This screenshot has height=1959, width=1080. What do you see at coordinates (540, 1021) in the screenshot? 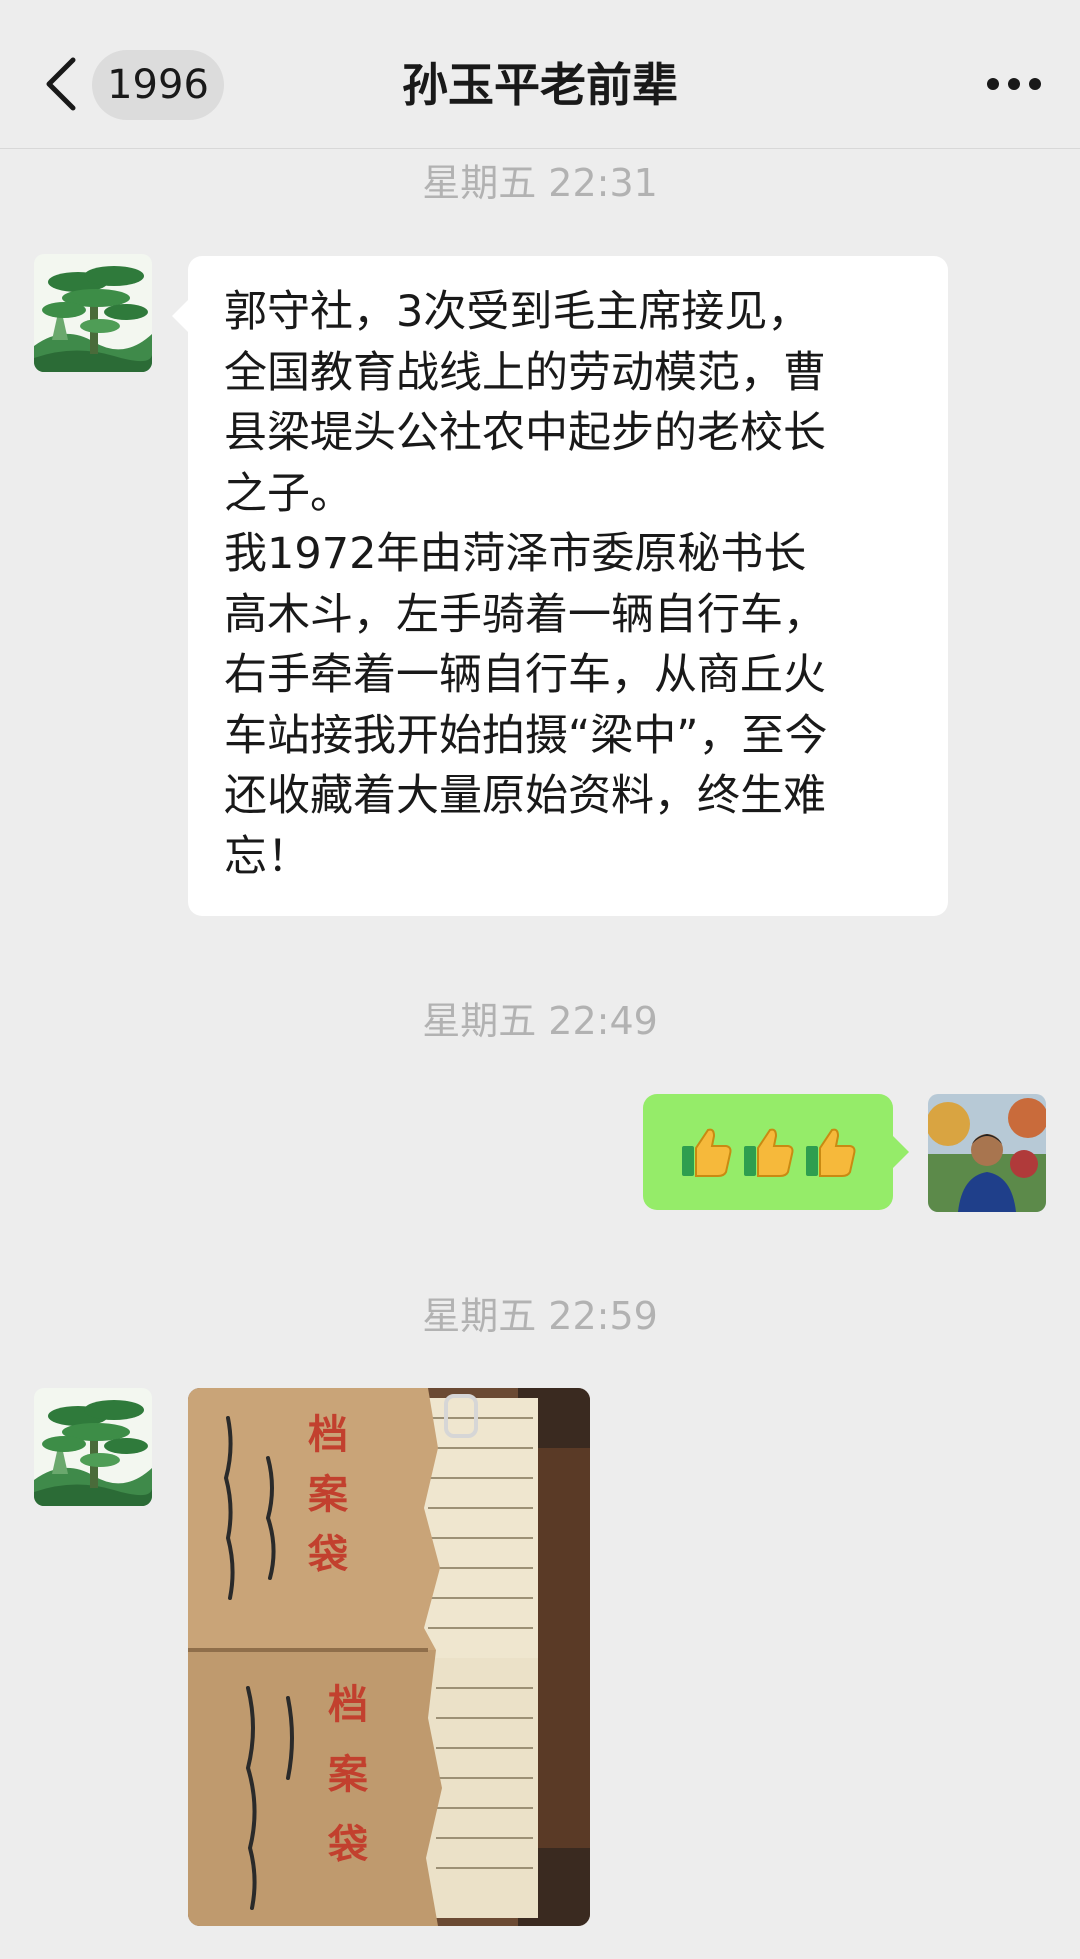
I see `message-timestamp: 星期五 22:49` at bounding box center [540, 1021].